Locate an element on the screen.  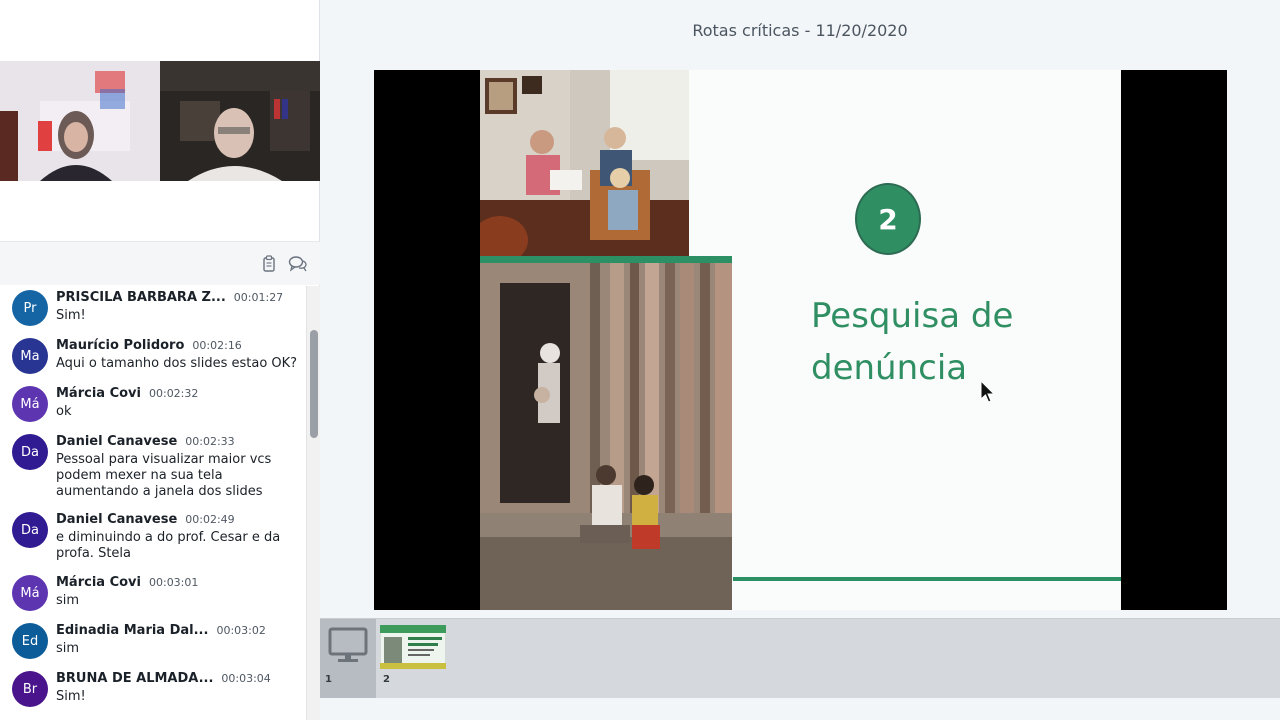
slide-thumbnail-image is located at coordinates (413, 648).